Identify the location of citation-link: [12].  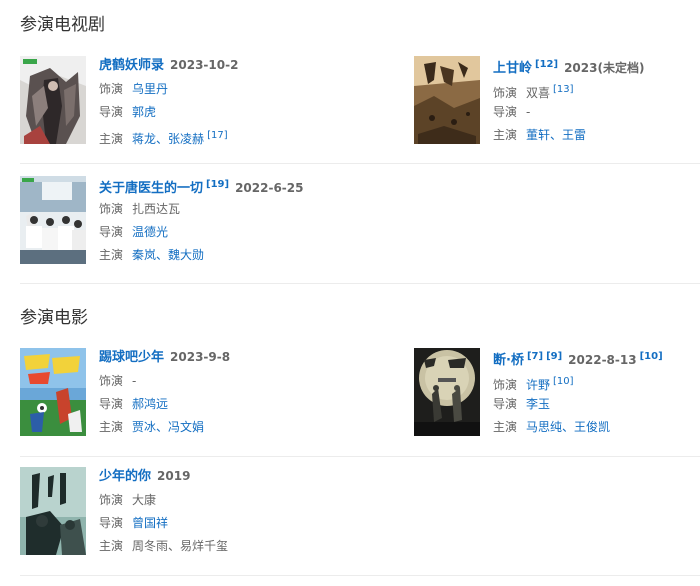
(546, 64).